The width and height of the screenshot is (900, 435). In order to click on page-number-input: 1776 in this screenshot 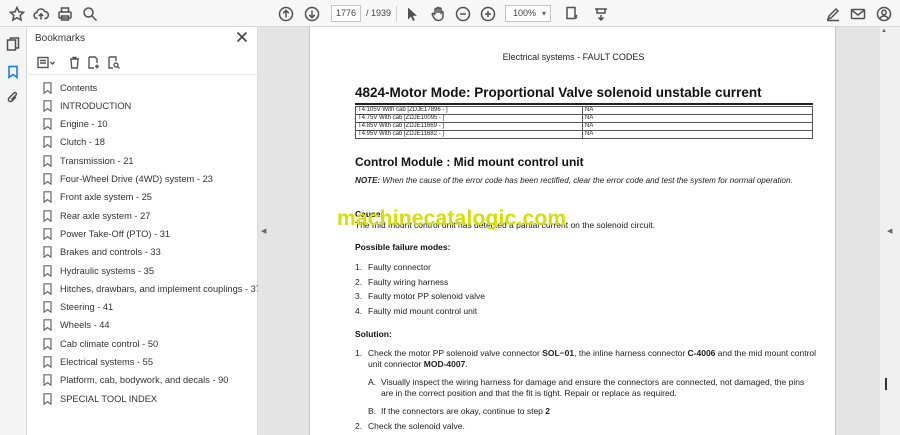, I will do `click(346, 13)`.